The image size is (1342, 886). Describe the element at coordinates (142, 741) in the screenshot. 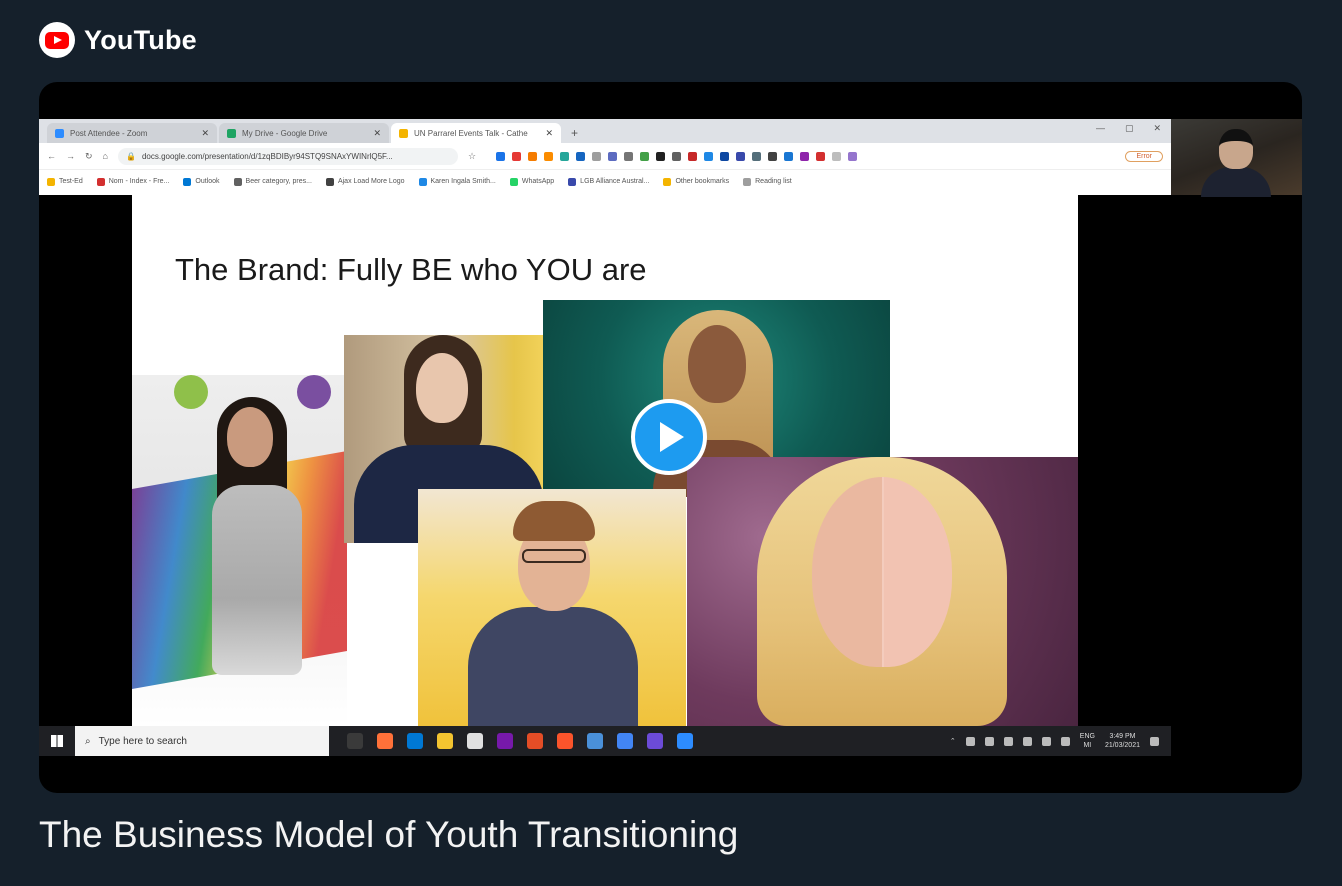

I see `taskbar-search-placeholder: Type here to search` at that location.